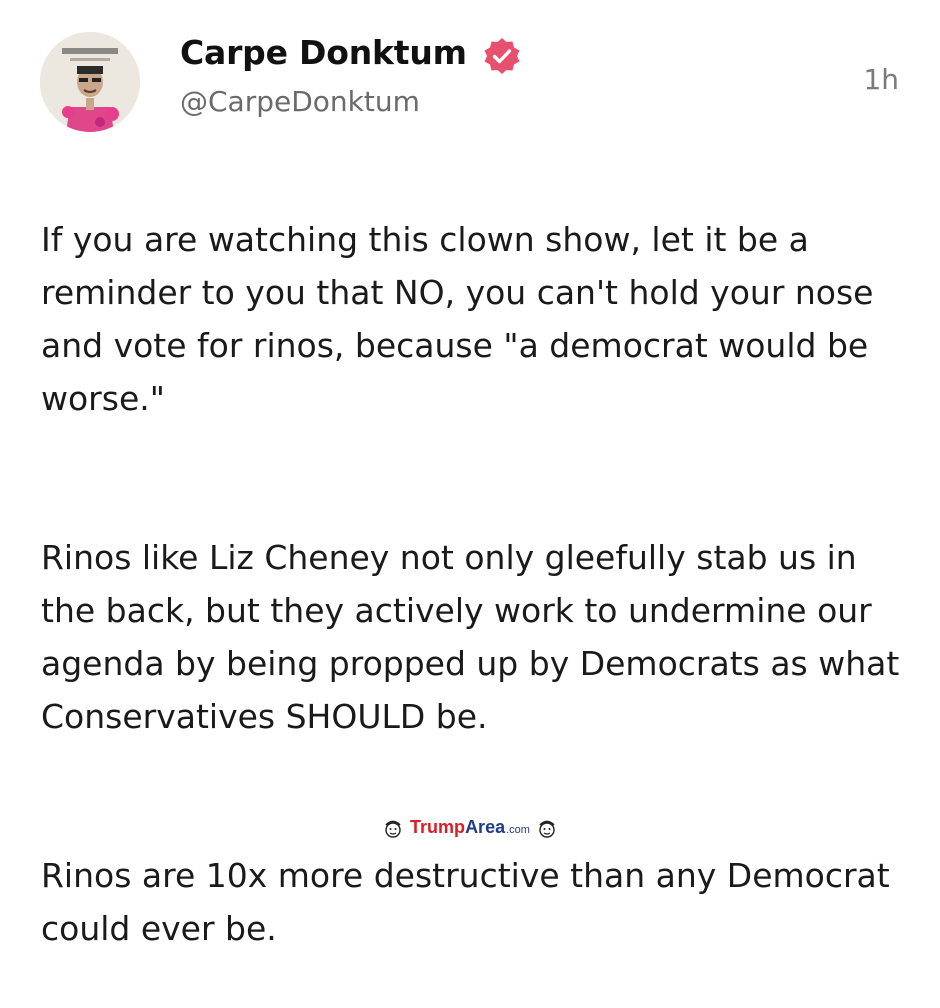  I want to click on user-handle: @CarpeDonktum, so click(300, 101).